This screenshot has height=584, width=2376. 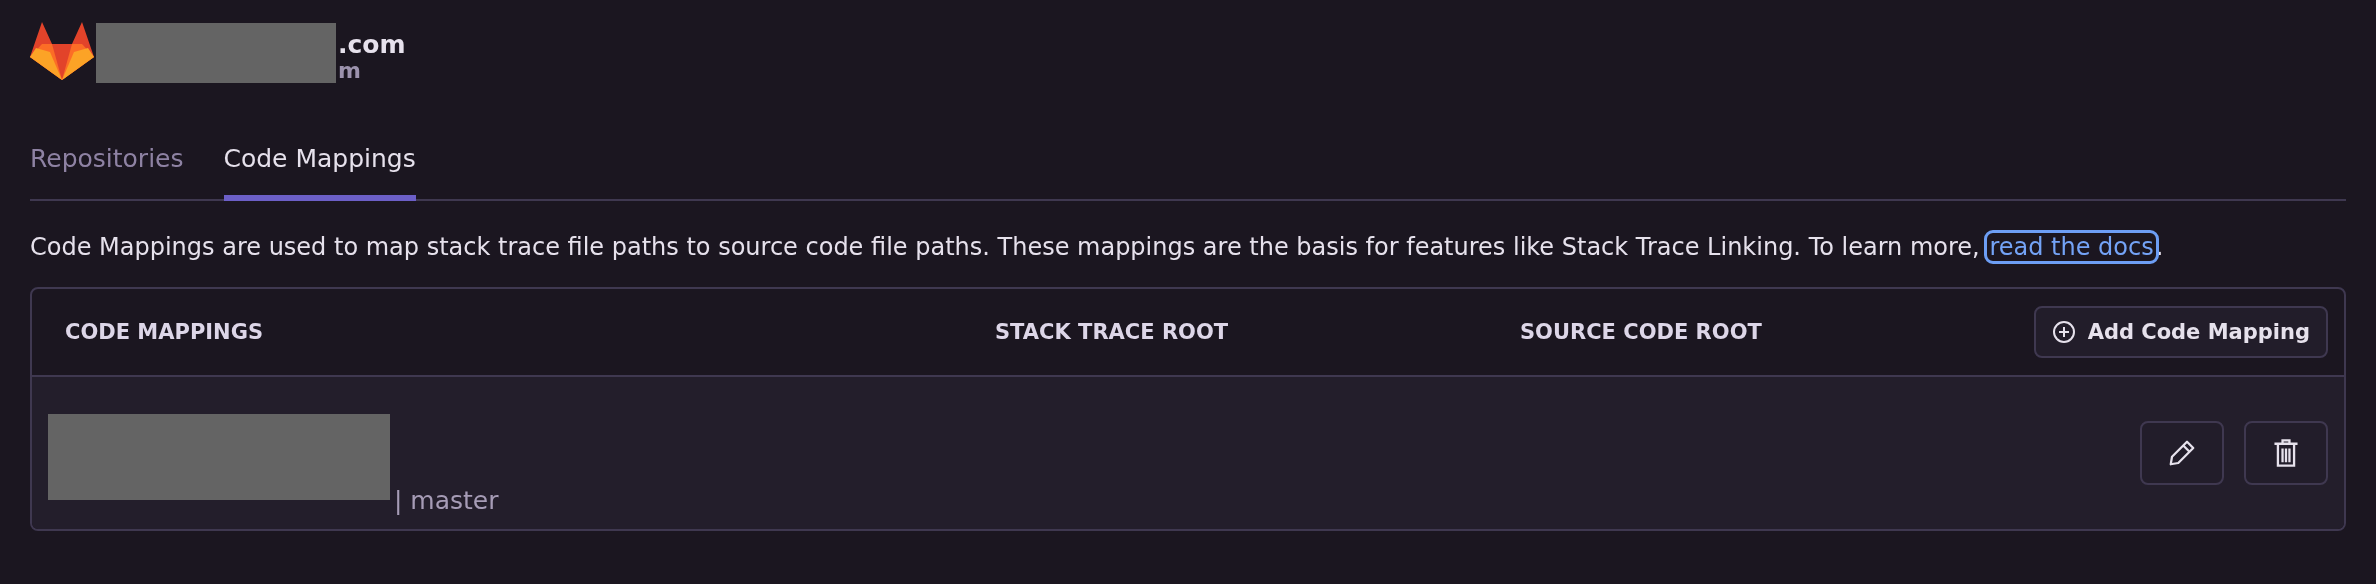 I want to click on integration-subtitle: m, so click(x=350, y=71).